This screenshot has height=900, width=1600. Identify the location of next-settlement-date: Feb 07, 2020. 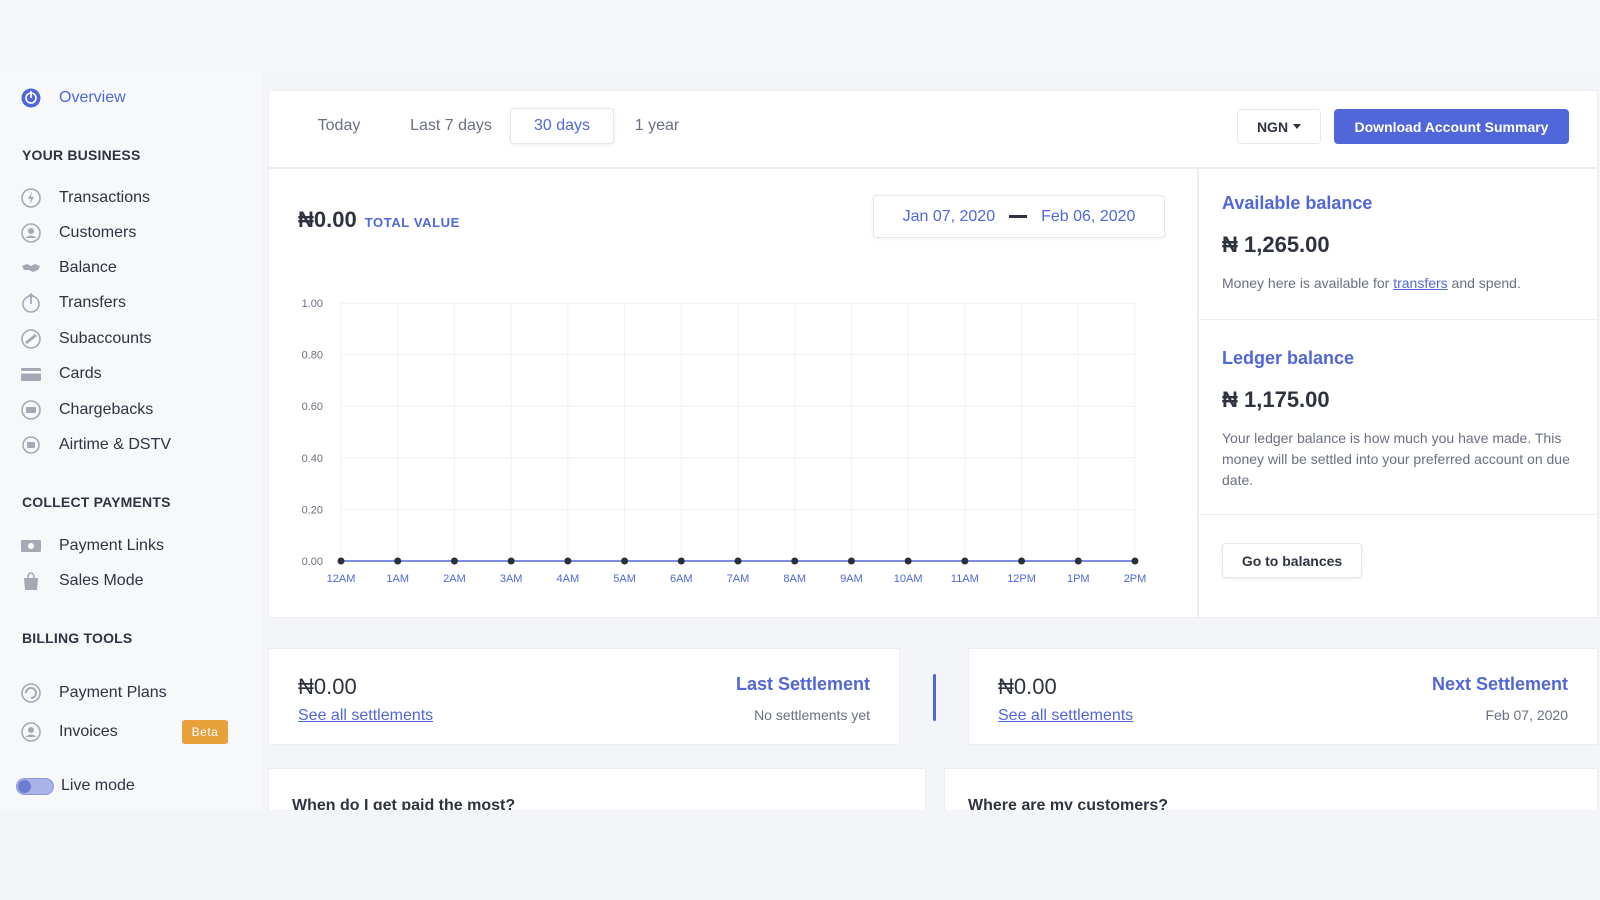
(1526, 715).